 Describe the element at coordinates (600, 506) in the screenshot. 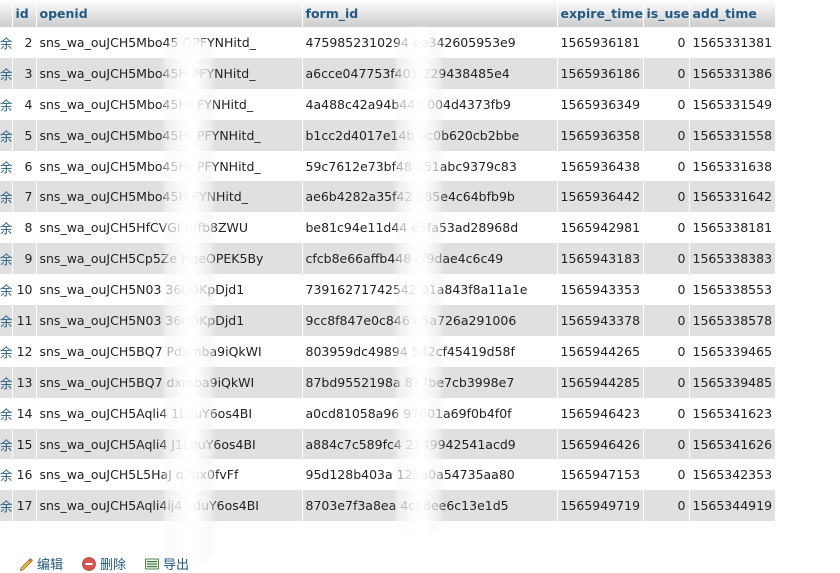

I see `cell-expire-time: 1565949719` at that location.